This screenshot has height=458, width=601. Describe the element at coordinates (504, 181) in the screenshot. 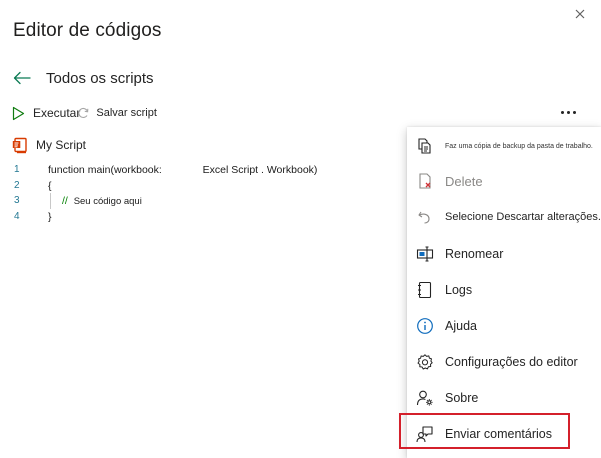

I see `menu-item-delete: Delete` at that location.